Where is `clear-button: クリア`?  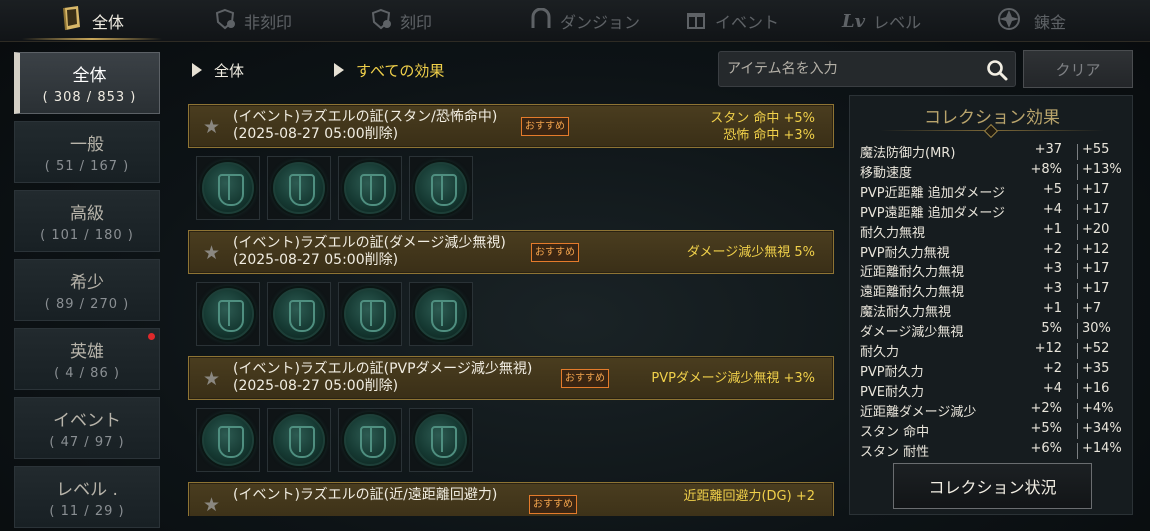
clear-button: クリア is located at coordinates (1078, 69).